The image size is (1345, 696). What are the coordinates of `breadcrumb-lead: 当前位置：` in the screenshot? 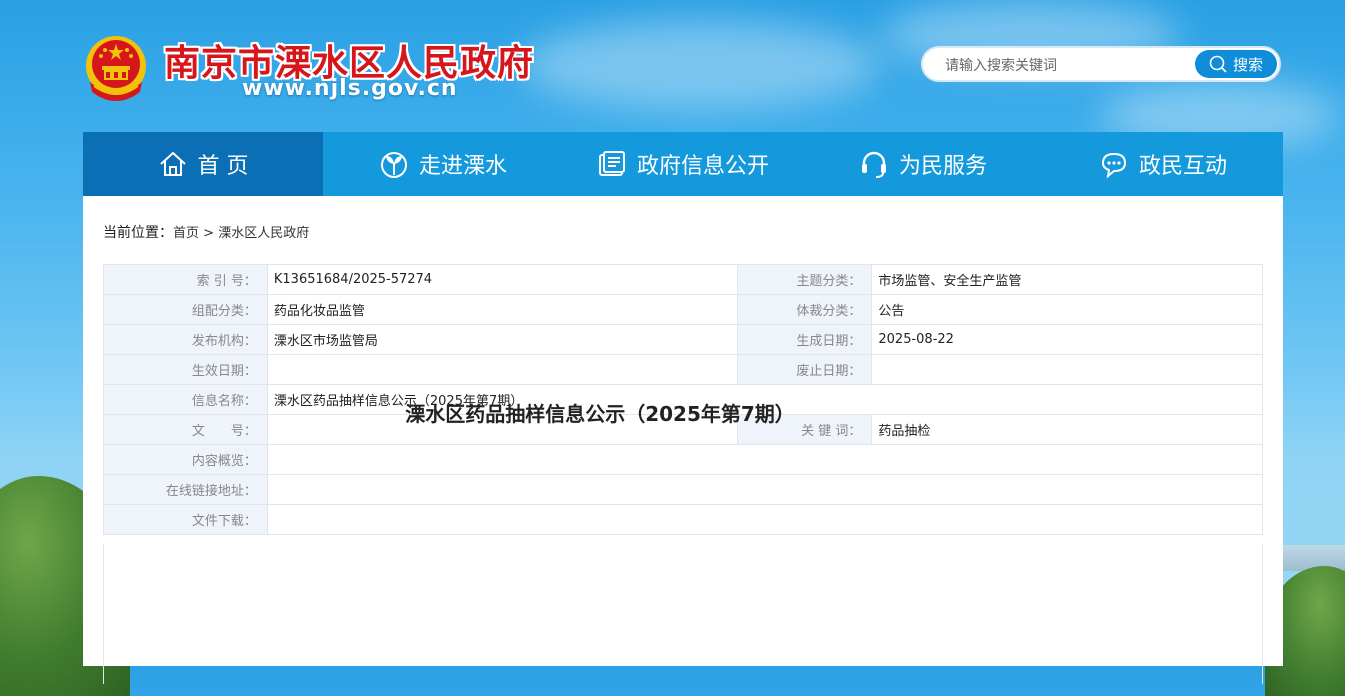 It's located at (138, 233).